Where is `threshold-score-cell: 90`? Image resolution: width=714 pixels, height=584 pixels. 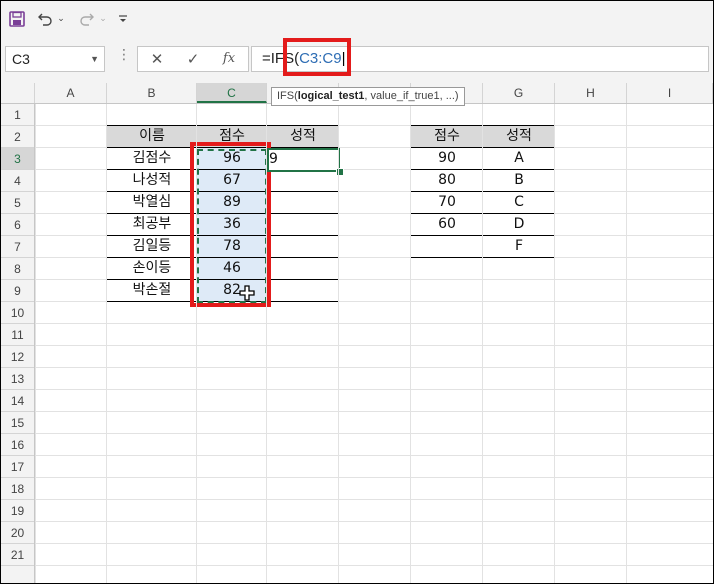
threshold-score-cell: 90 is located at coordinates (447, 159).